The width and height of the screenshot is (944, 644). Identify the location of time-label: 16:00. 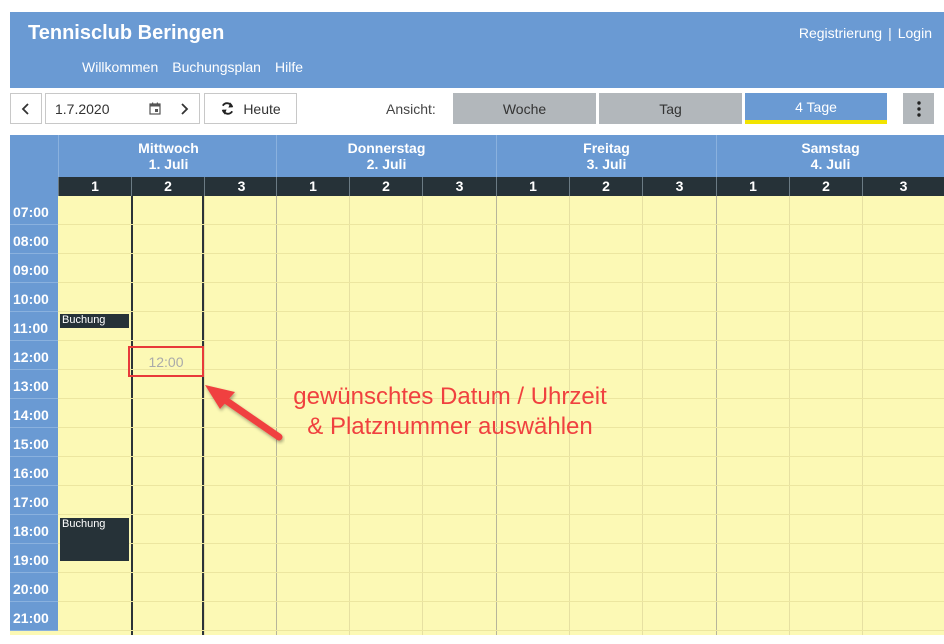
(34, 471).